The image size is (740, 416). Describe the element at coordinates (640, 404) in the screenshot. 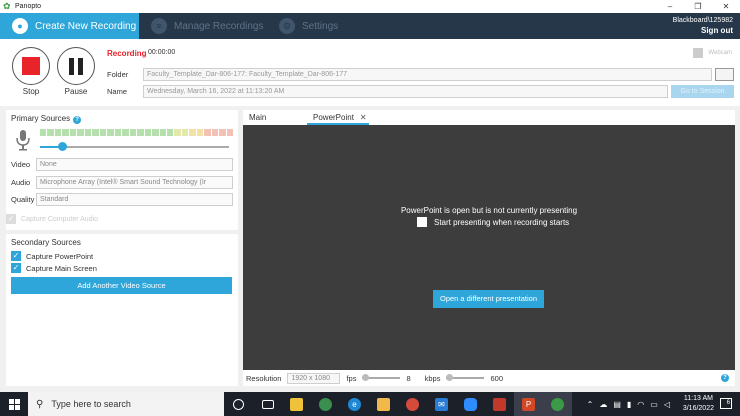

I see `wifi-icon: ◠` at that location.